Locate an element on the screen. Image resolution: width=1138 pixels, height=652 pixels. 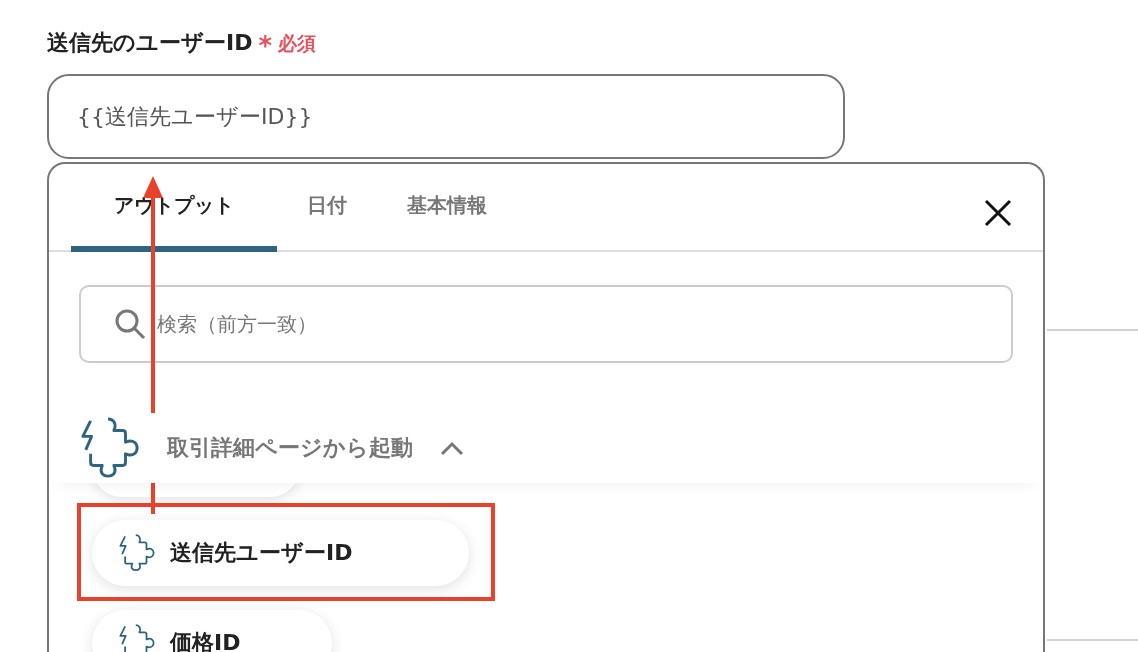
search-field: 検索（前方一致） is located at coordinates (546, 324).